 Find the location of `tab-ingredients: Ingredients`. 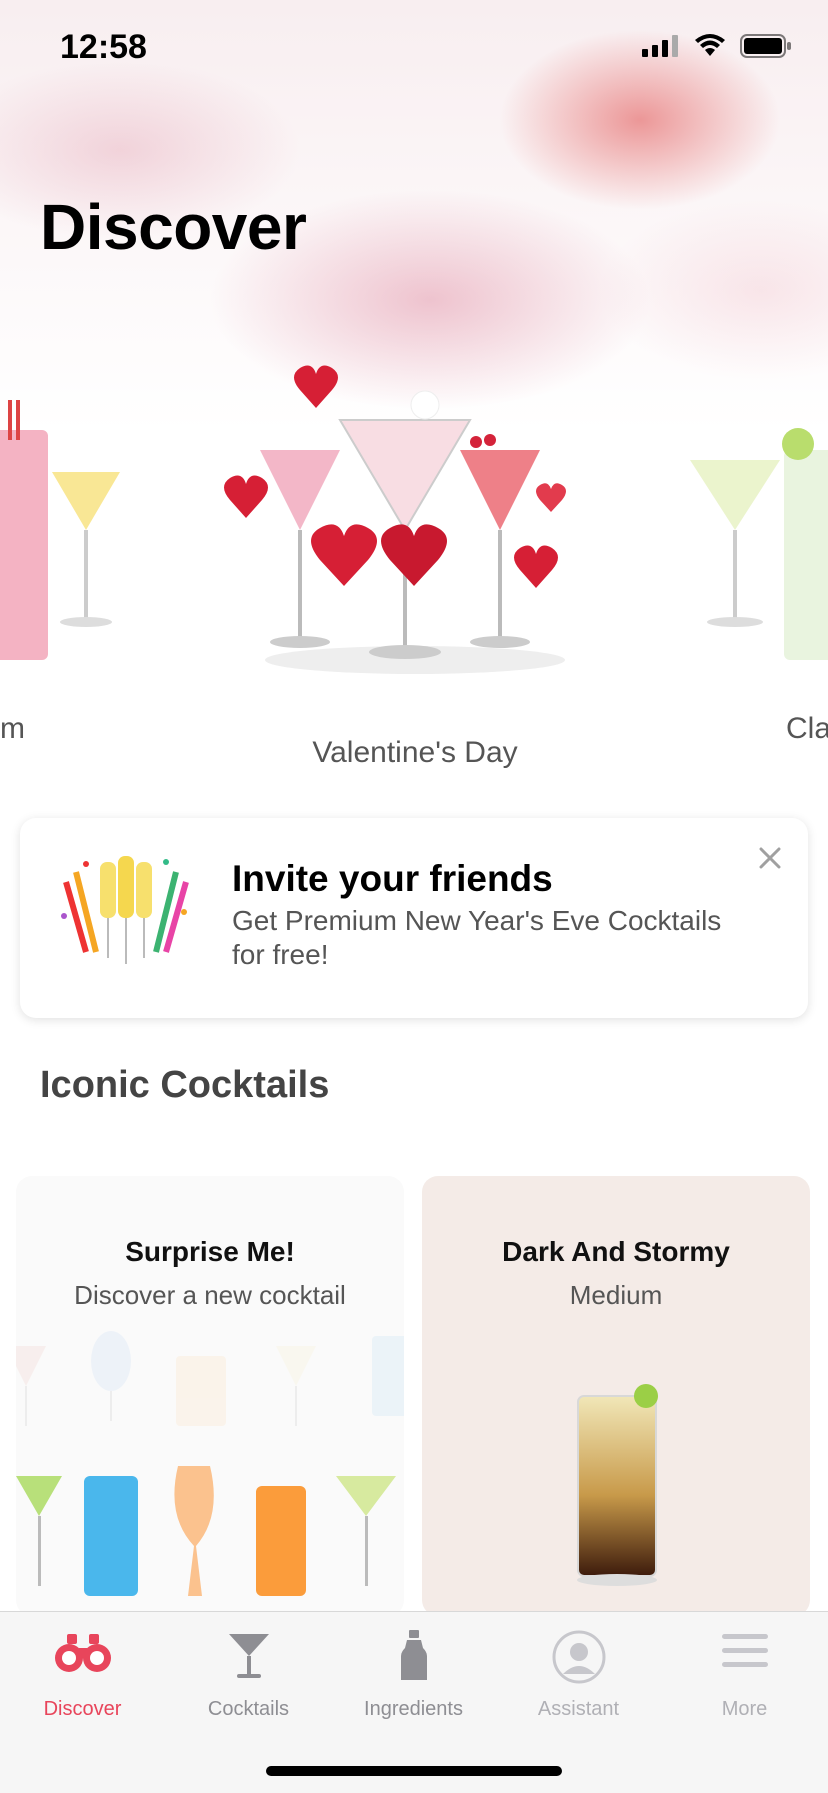

tab-ingredients: Ingredients is located at coordinates (413, 1672).